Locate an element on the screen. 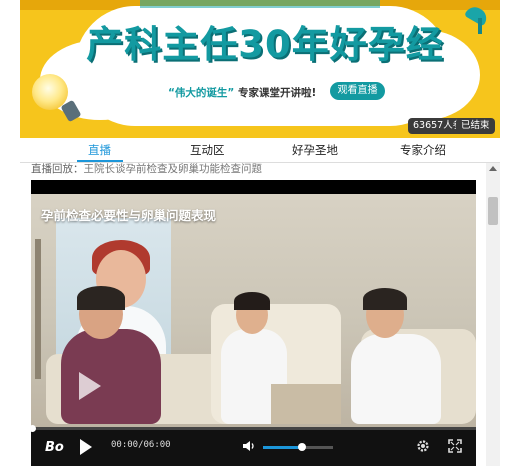 The height and width of the screenshot is (466, 512). volume-handle is located at coordinates (301, 447).